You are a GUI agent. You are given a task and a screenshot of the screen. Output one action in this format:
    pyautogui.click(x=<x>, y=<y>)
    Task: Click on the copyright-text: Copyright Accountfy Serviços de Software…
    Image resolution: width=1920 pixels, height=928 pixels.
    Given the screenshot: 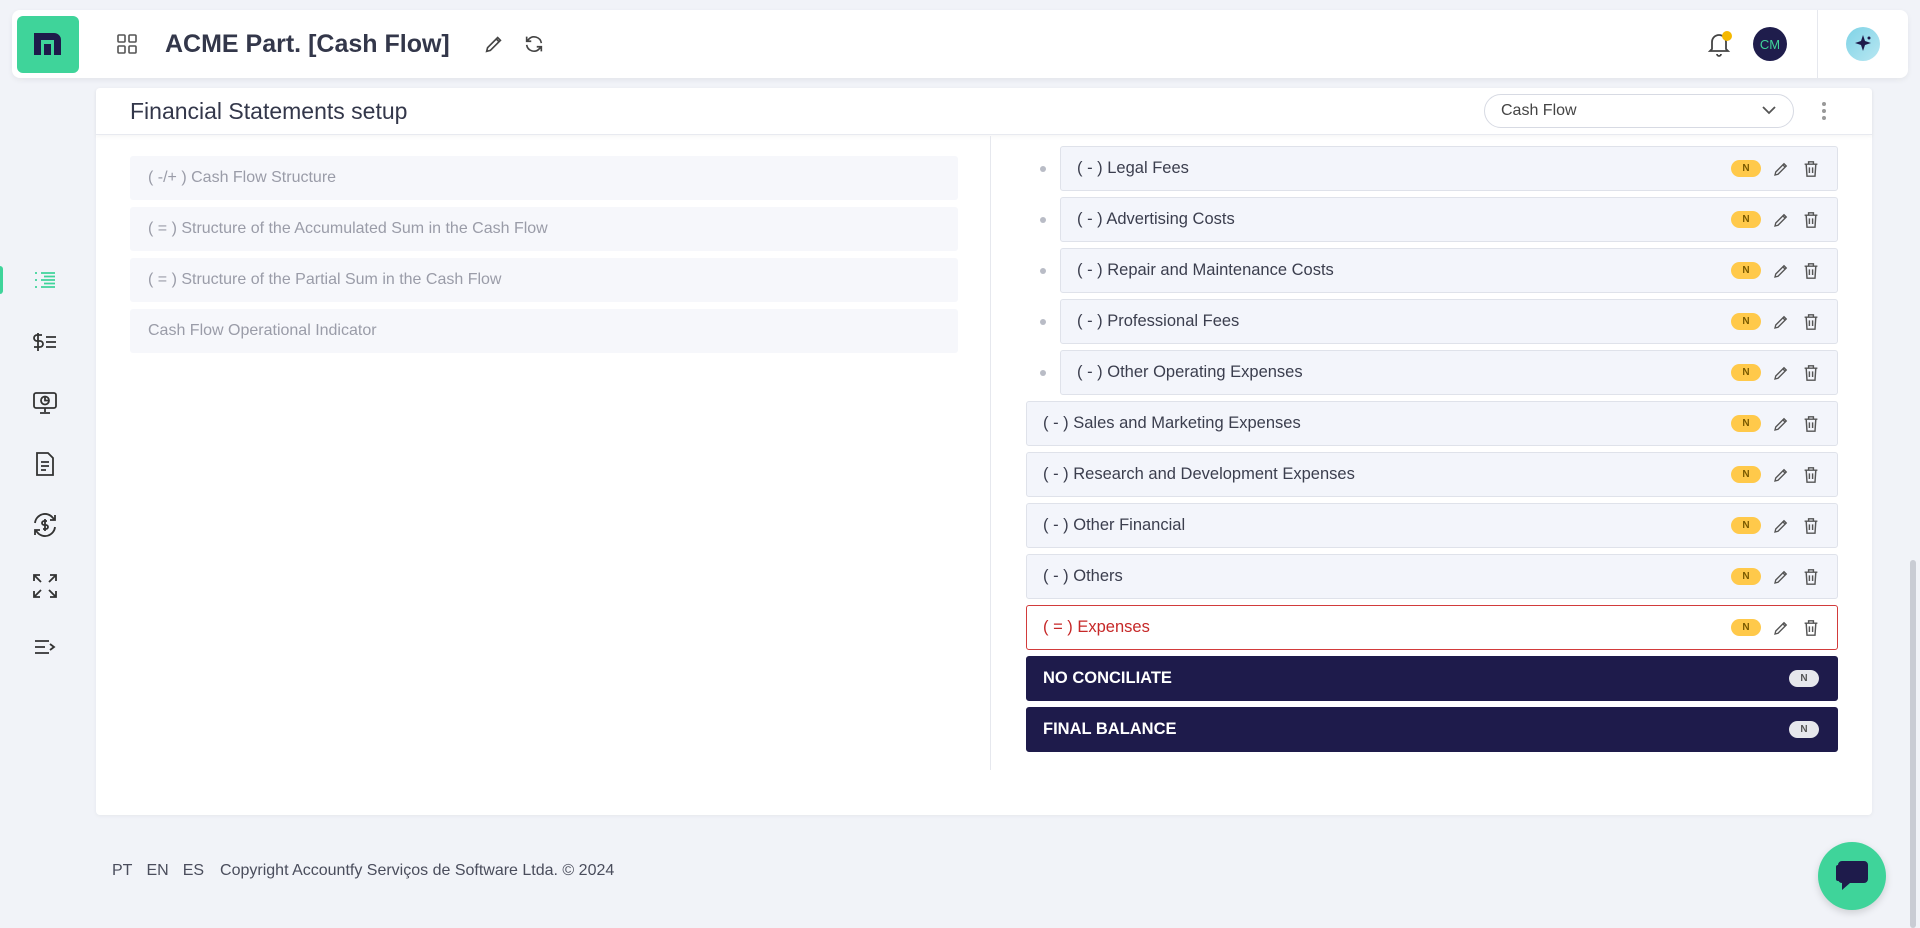 What is the action you would take?
    pyautogui.click(x=417, y=870)
    